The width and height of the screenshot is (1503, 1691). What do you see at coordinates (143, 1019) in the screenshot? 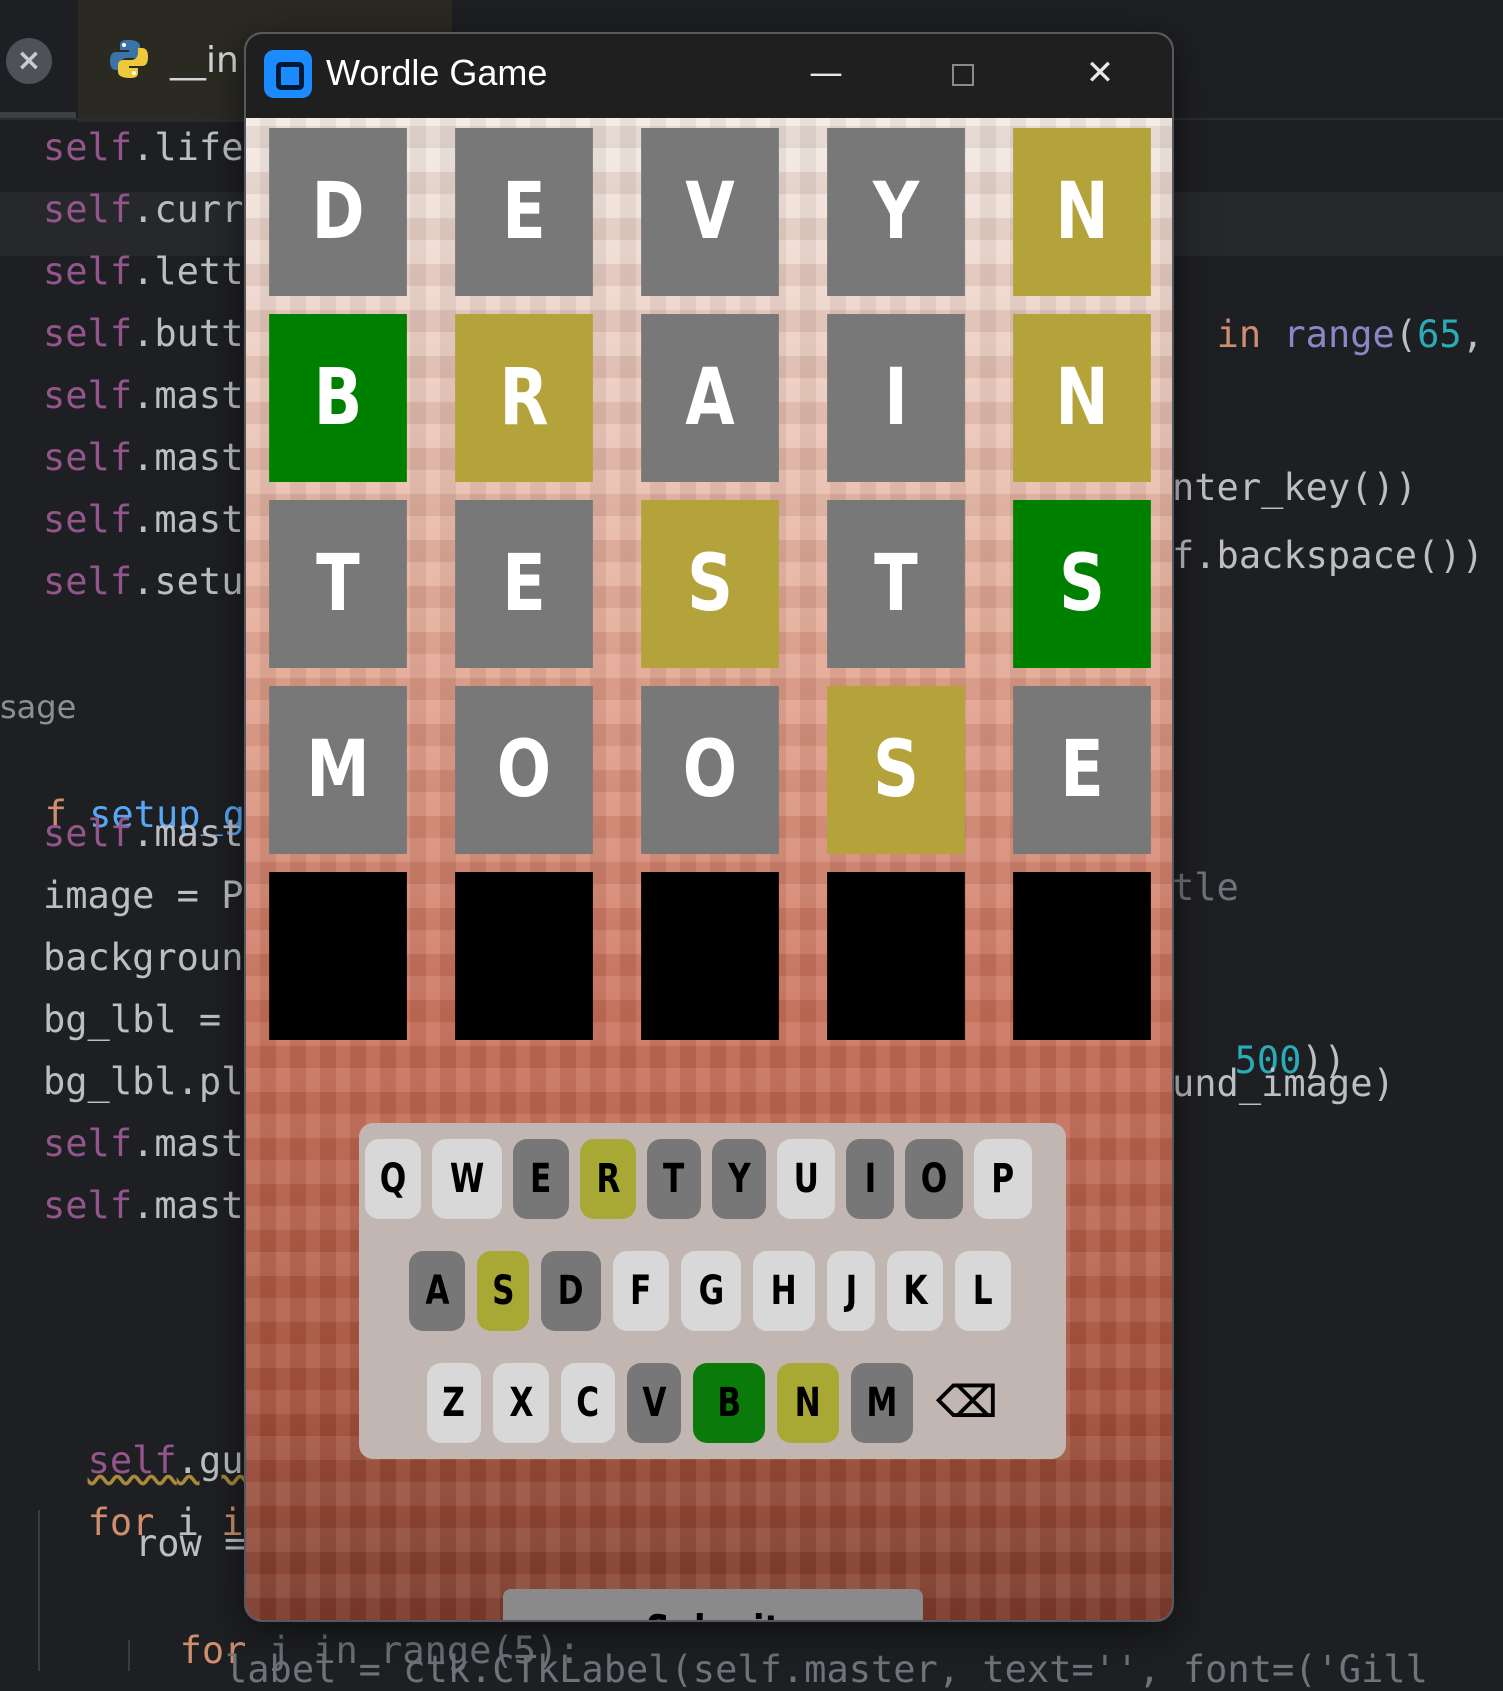
I see `code-line: bg_lbl =` at bounding box center [143, 1019].